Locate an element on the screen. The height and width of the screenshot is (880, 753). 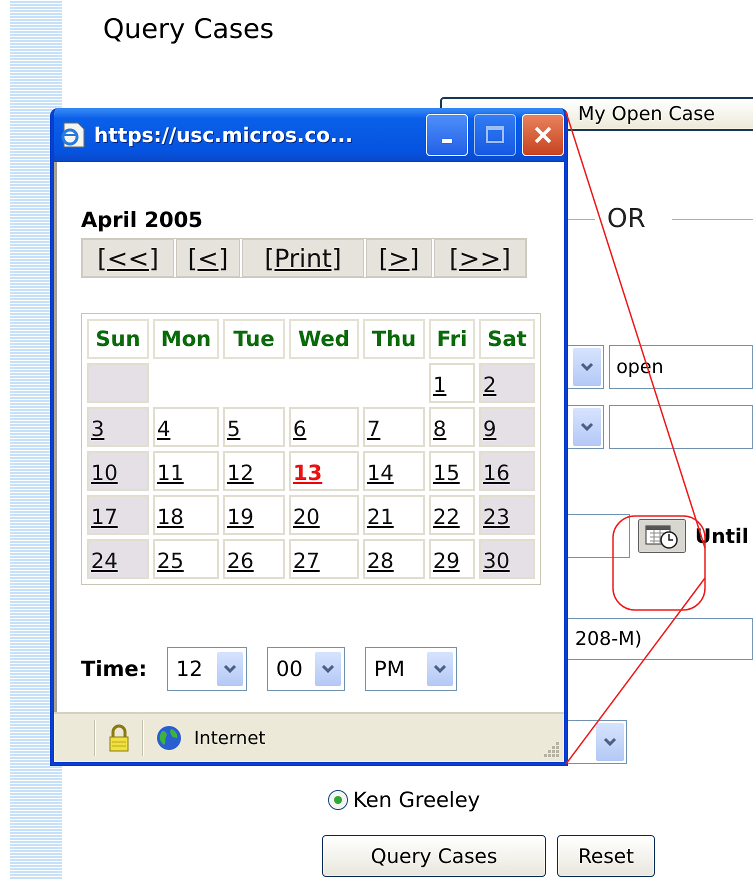
day-cell: 8 is located at coordinates (452, 427).